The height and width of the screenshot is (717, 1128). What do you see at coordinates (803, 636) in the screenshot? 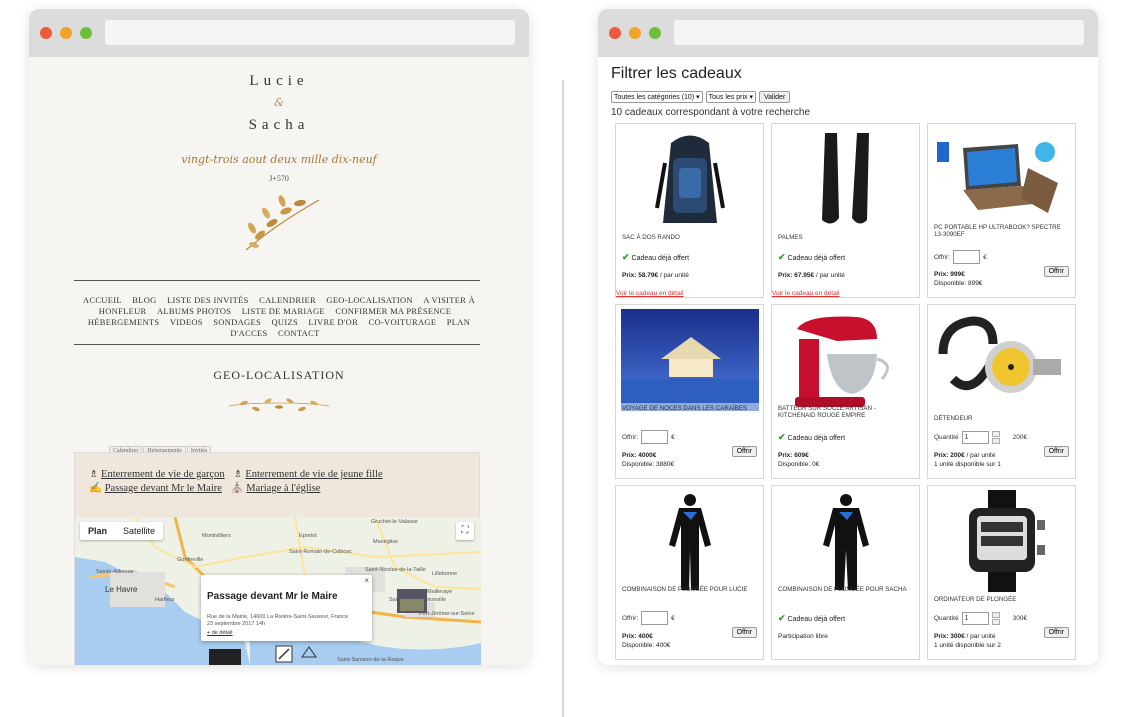
I see `gift-price: Participation libre` at bounding box center [803, 636].